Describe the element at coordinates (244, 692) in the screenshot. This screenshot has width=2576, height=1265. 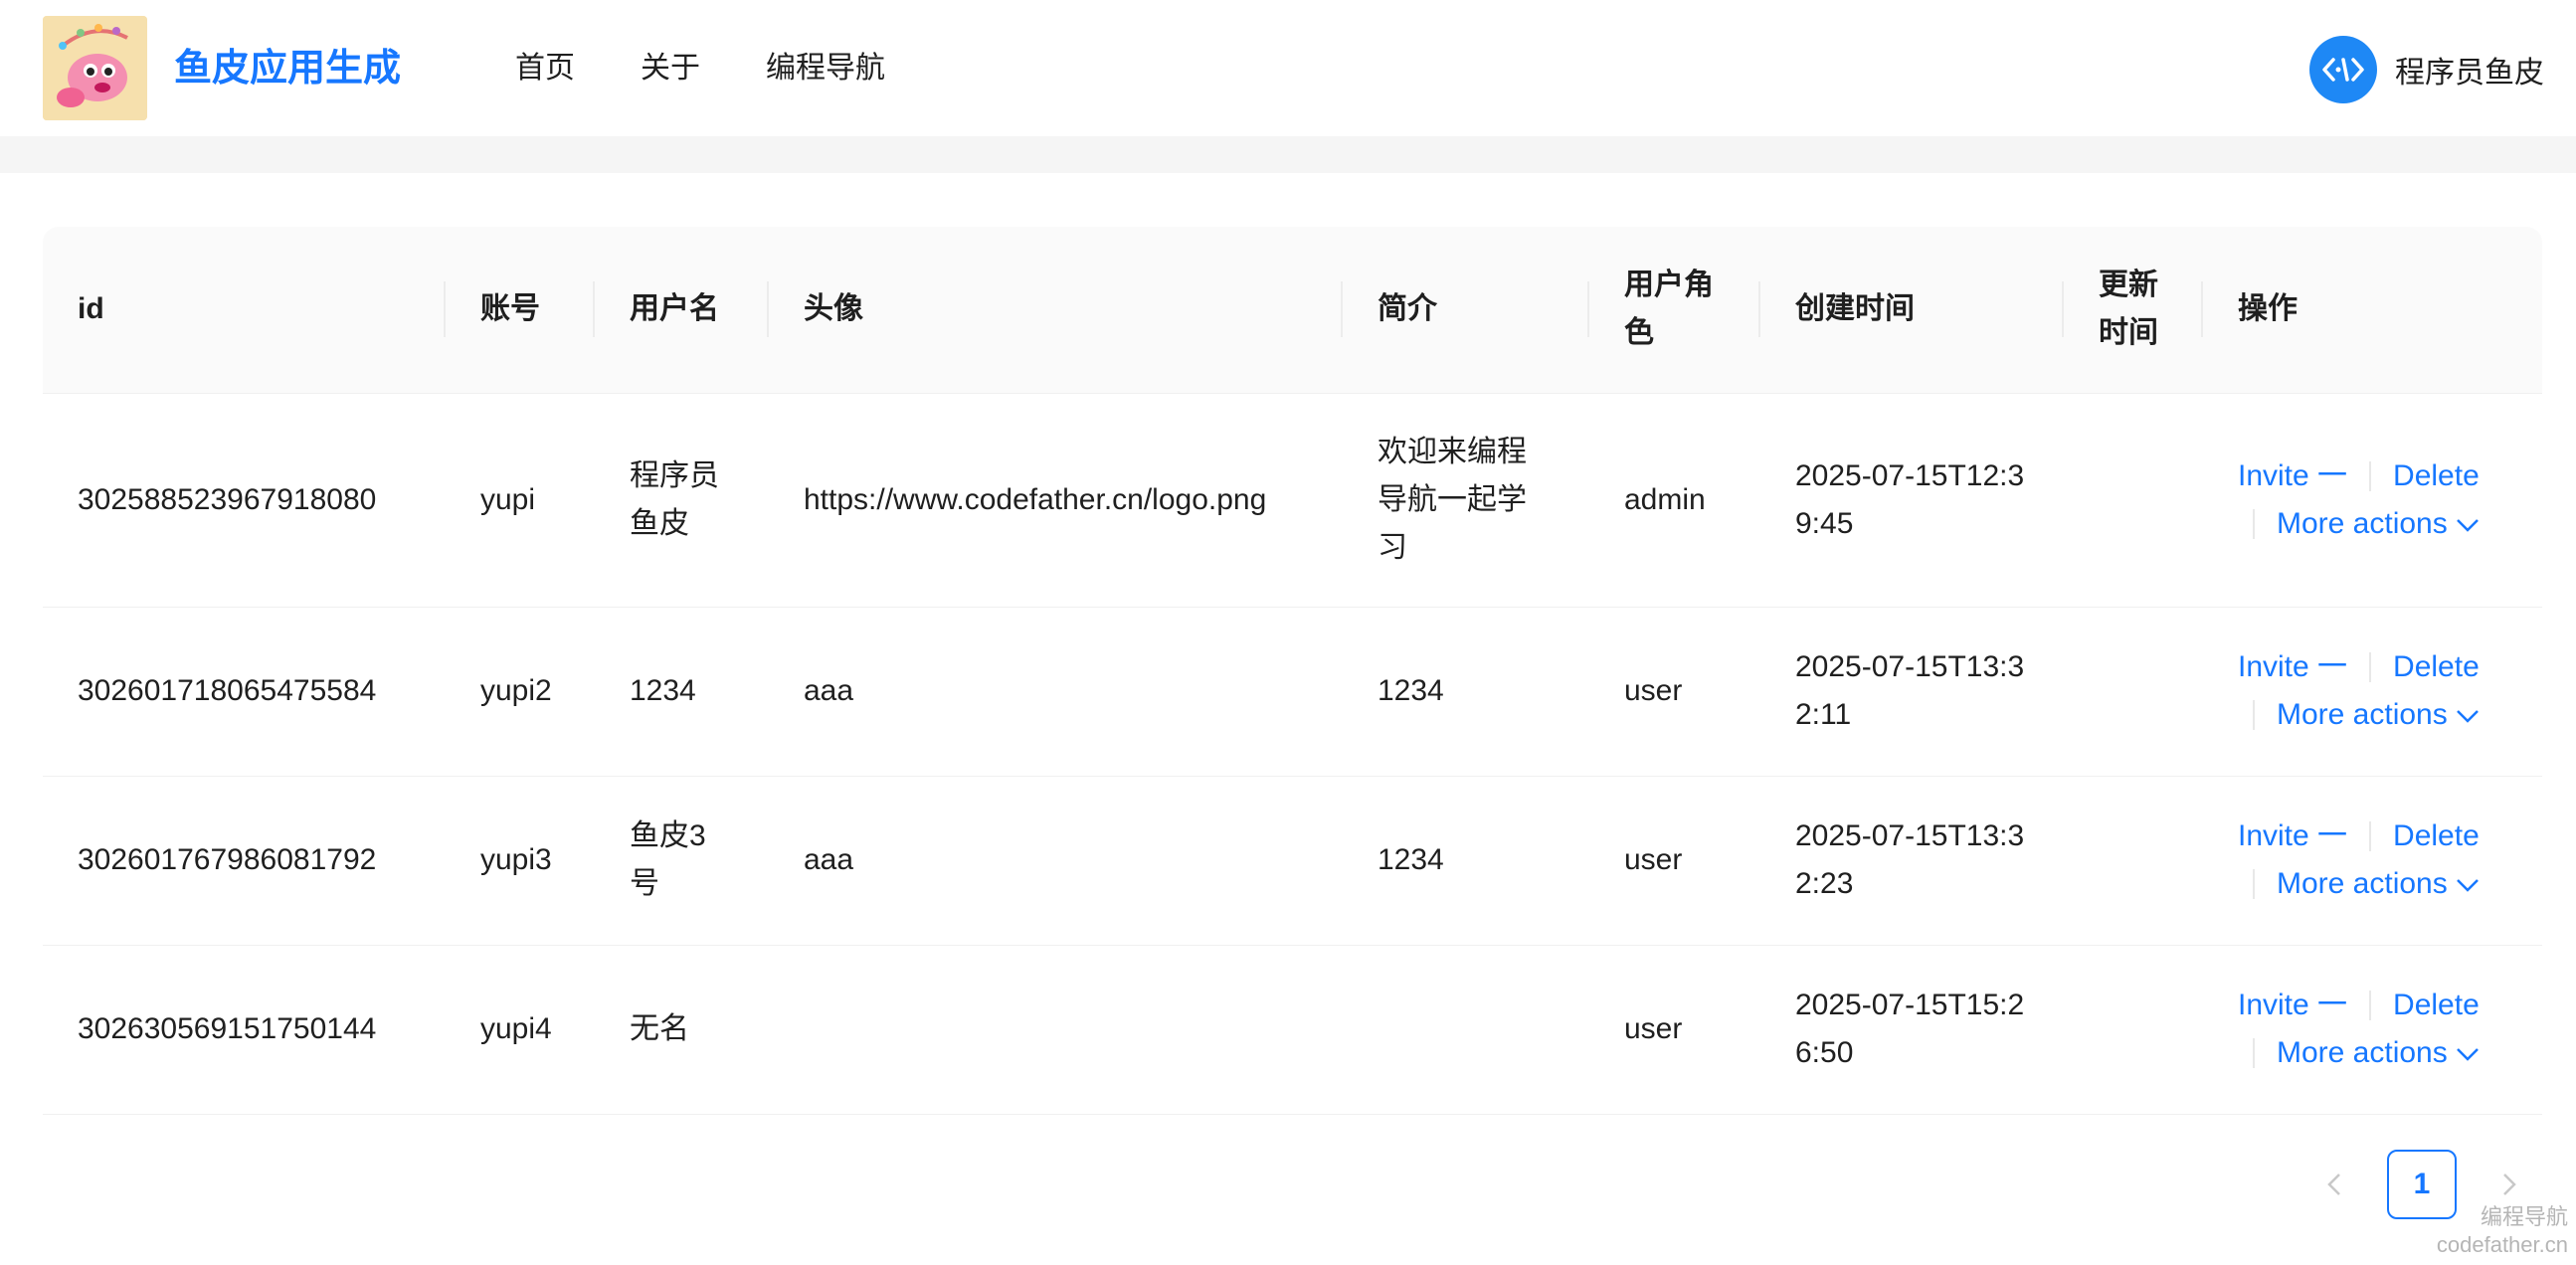
I see `cell-id: 302601718065475584` at that location.